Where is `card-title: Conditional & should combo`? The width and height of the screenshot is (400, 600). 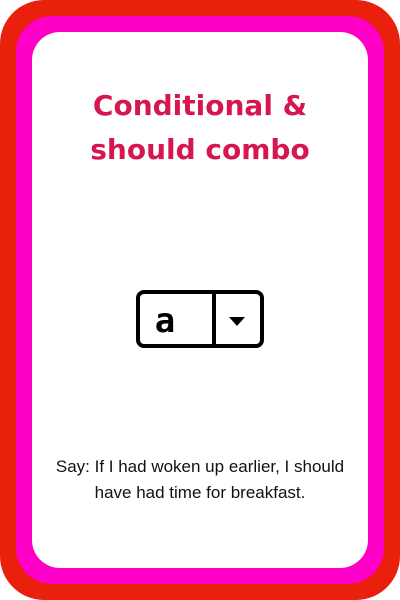
card-title: Conditional & should combo is located at coordinates (200, 128).